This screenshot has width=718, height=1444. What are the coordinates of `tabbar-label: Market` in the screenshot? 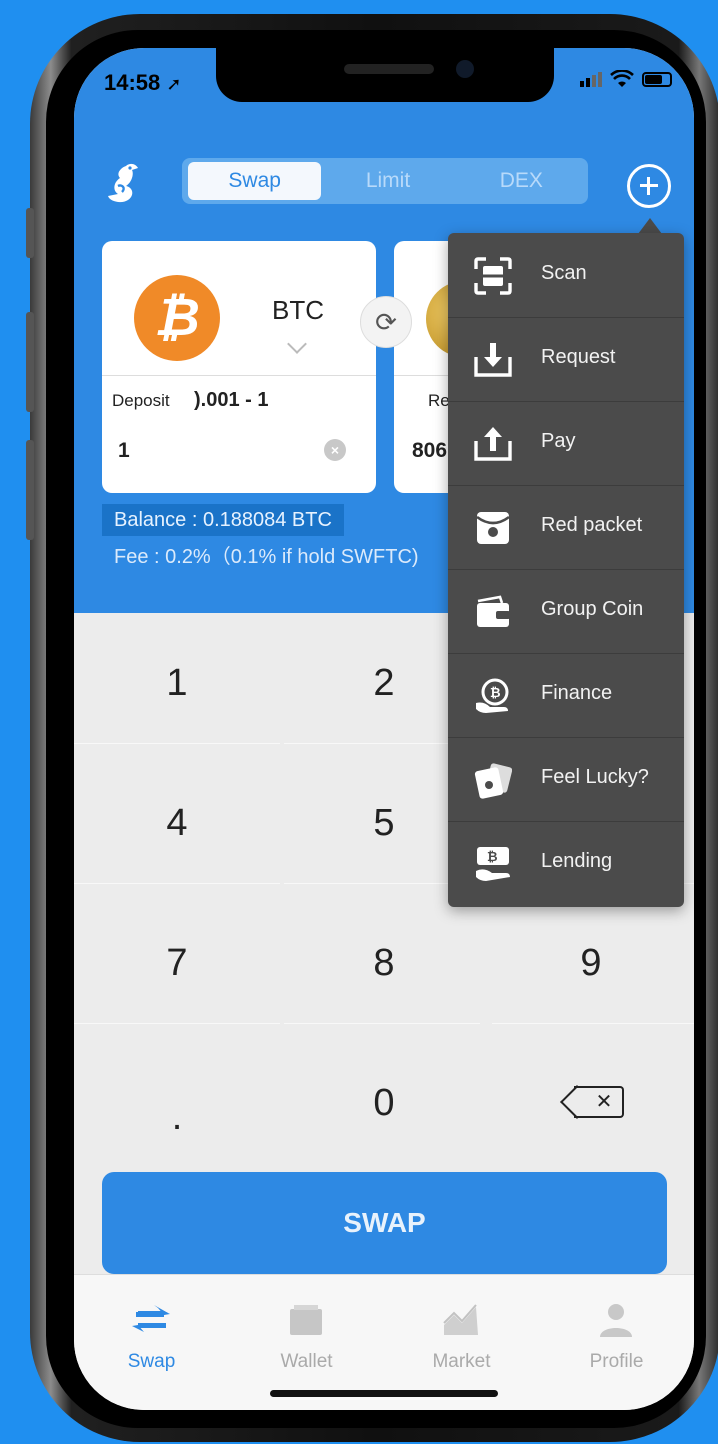 It's located at (461, 1361).